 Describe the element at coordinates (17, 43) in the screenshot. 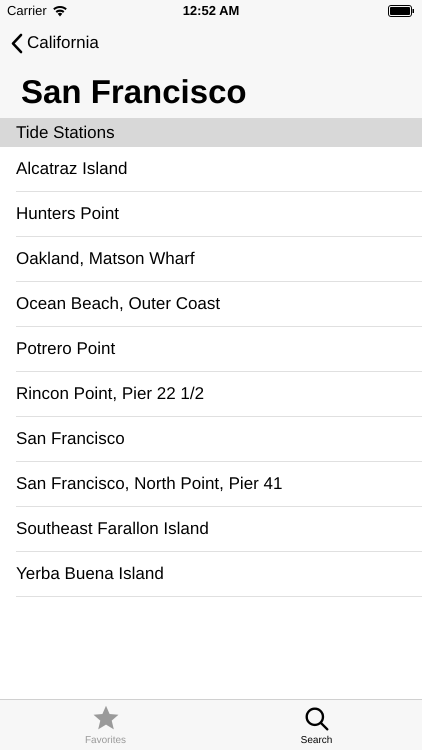

I see `chevron-left-icon` at that location.